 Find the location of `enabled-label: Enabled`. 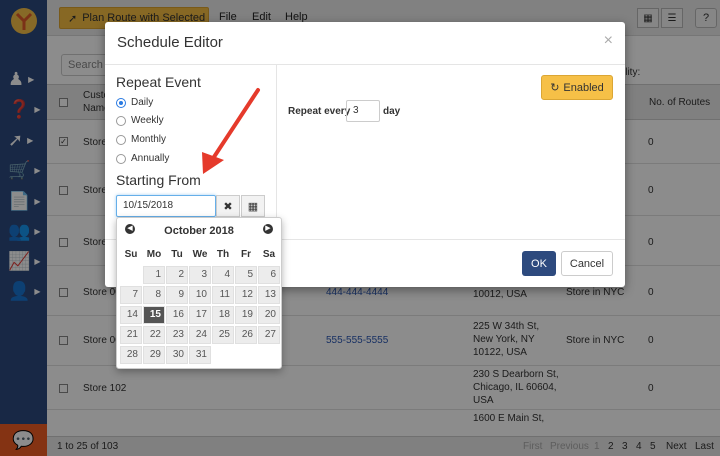

enabled-label: Enabled is located at coordinates (583, 87).